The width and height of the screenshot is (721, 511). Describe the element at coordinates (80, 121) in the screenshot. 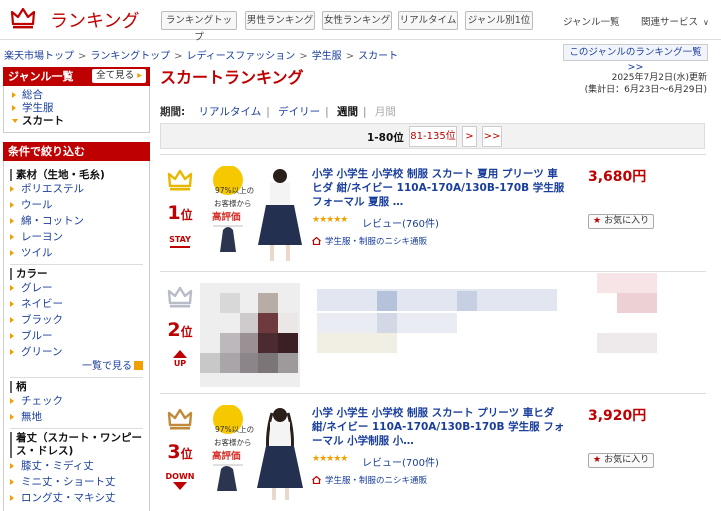

I see `genre-item-skirt: スカート` at that location.